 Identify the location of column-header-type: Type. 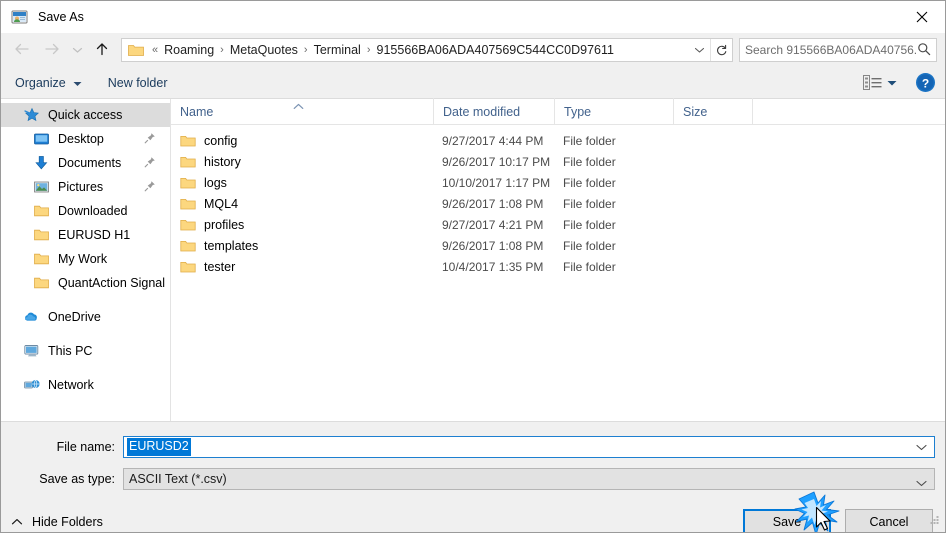
(613, 111).